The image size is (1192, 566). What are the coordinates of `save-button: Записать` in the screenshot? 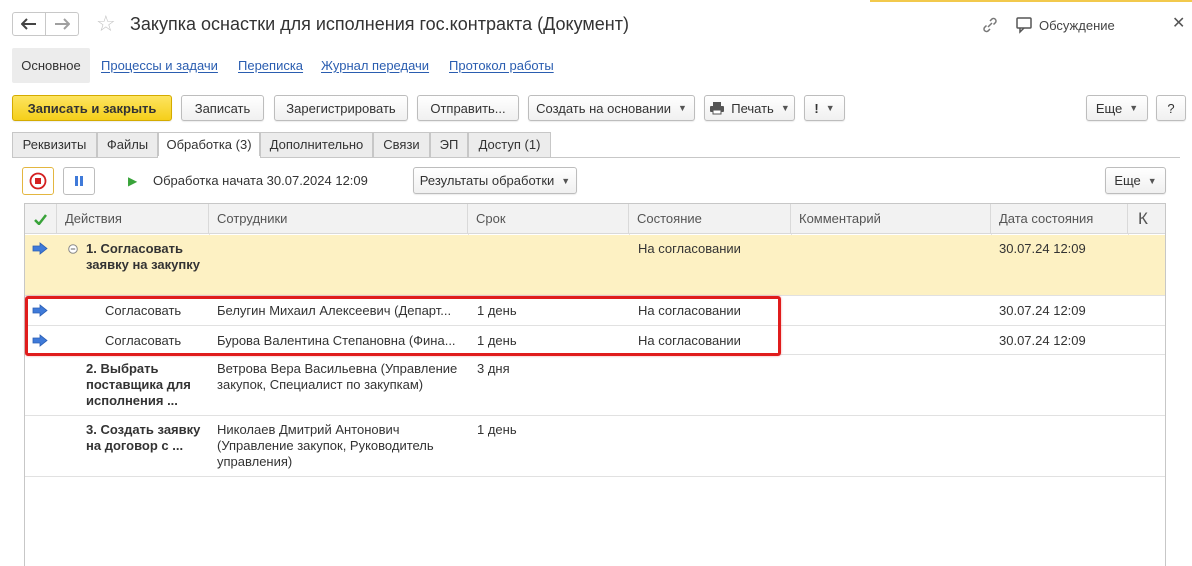 It's located at (222, 108).